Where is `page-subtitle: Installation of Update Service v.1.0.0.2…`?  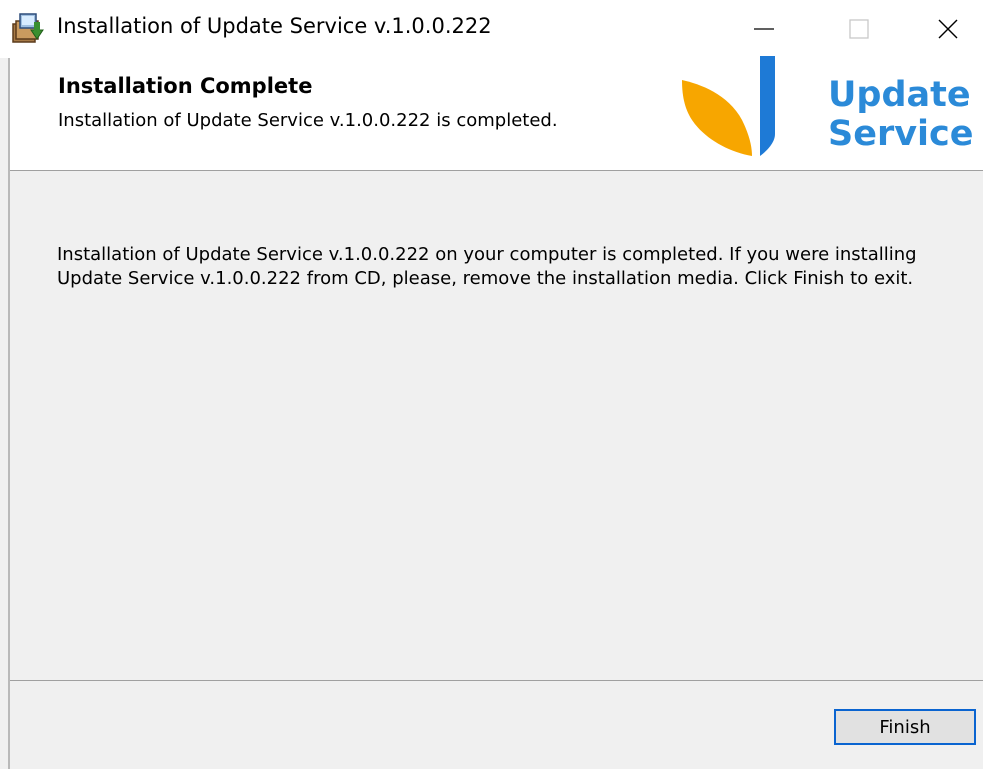 page-subtitle: Installation of Update Service v.1.0.0.2… is located at coordinates (308, 120).